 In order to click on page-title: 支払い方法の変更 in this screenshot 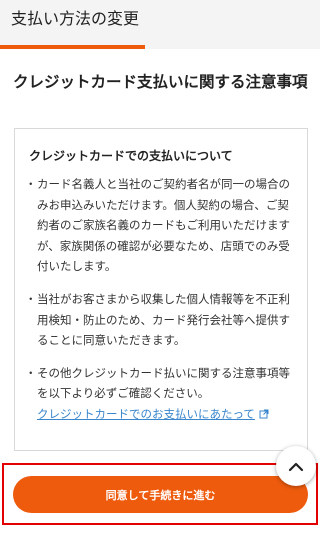, I will do `click(75, 18)`.